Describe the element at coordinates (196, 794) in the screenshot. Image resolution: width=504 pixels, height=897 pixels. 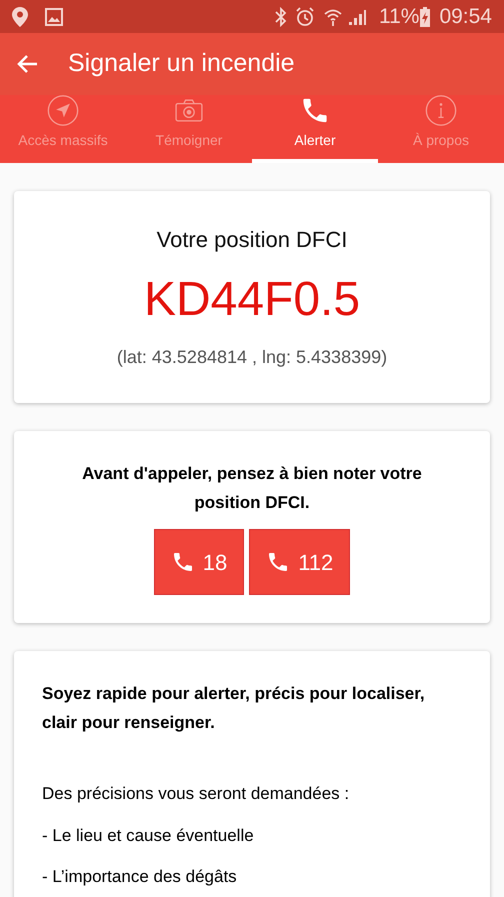
I see `info-intro: Des précisions vous seront demandées :` at that location.